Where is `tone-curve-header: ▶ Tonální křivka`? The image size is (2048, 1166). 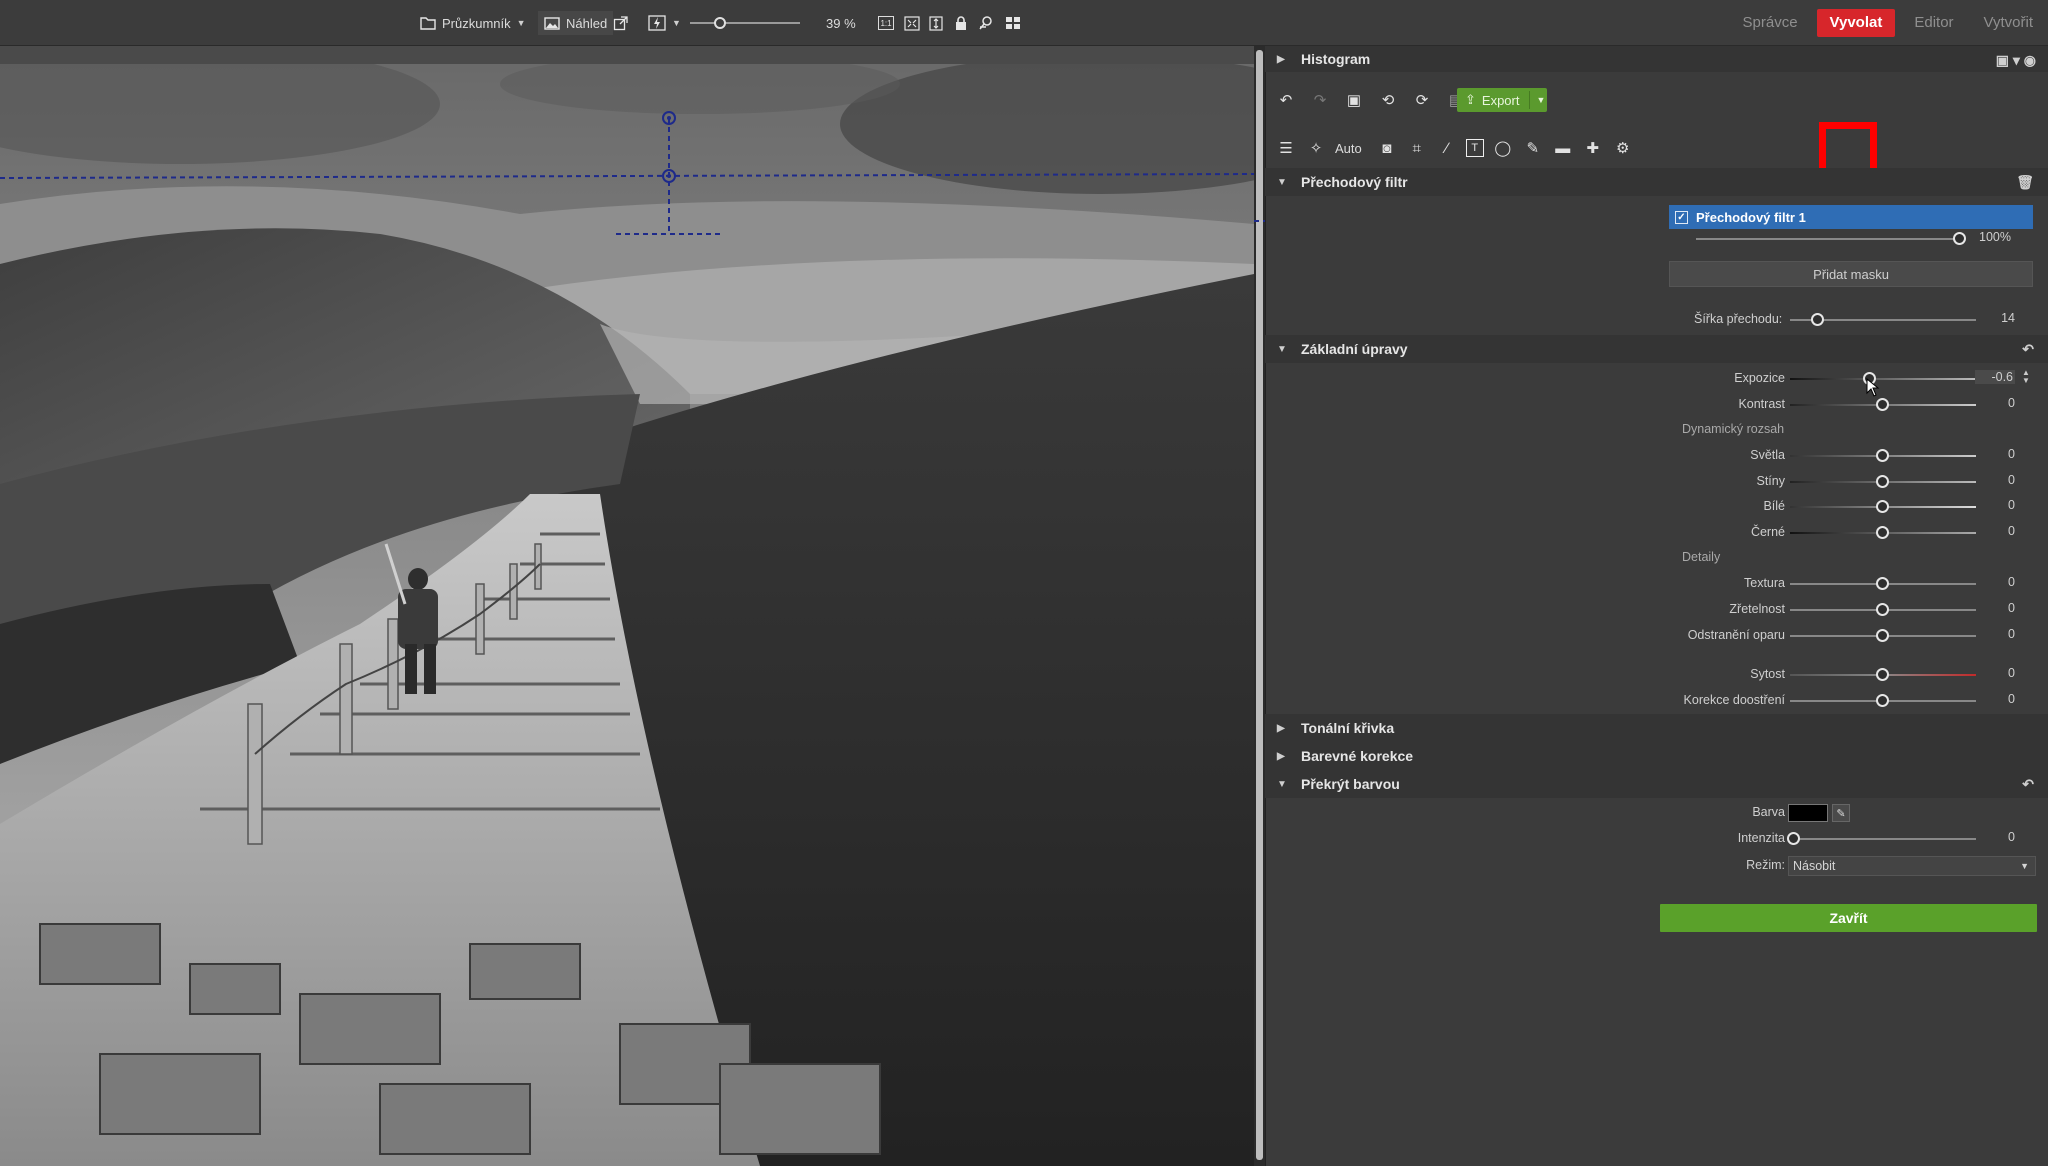
tone-curve-header: ▶ Tonální křivka is located at coordinates (1656, 728).